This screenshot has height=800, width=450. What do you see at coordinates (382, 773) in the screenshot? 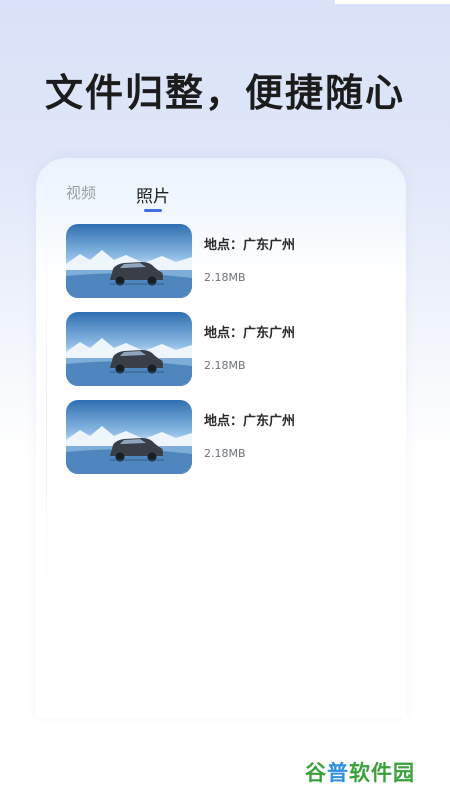
I see `watermark-part: 软件园` at bounding box center [382, 773].